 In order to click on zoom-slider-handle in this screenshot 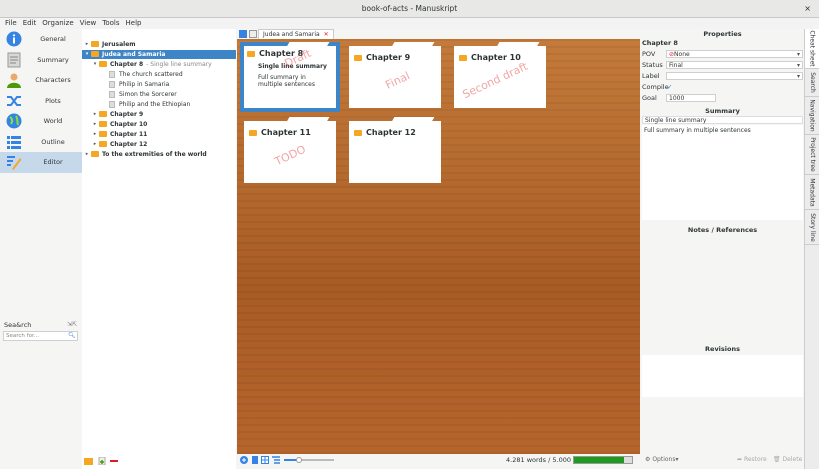, I will do `click(299, 460)`.